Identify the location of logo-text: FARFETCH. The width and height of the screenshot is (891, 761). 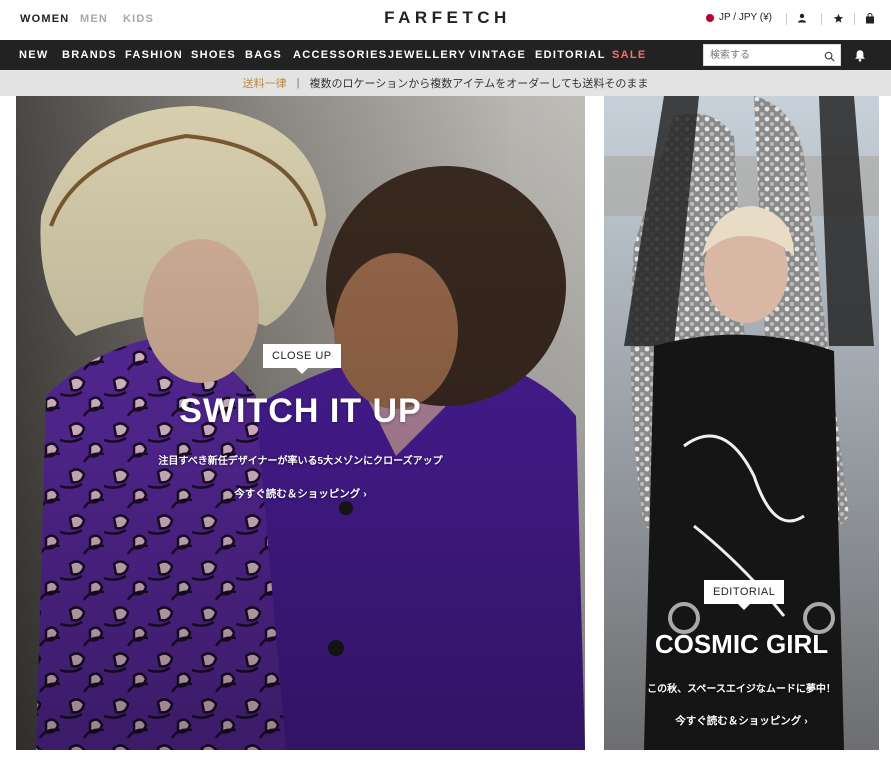
(447, 17).